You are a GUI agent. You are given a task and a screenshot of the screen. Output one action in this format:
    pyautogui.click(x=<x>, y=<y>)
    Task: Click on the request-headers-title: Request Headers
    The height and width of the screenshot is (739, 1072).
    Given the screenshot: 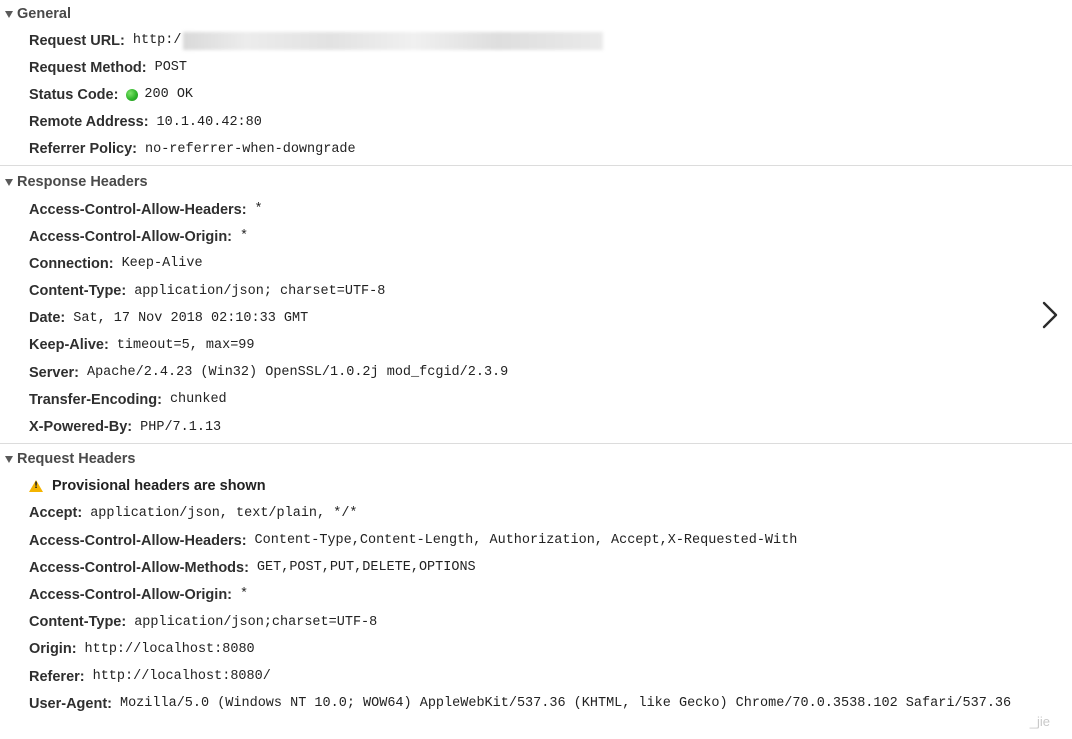 What is the action you would take?
    pyautogui.click(x=76, y=459)
    